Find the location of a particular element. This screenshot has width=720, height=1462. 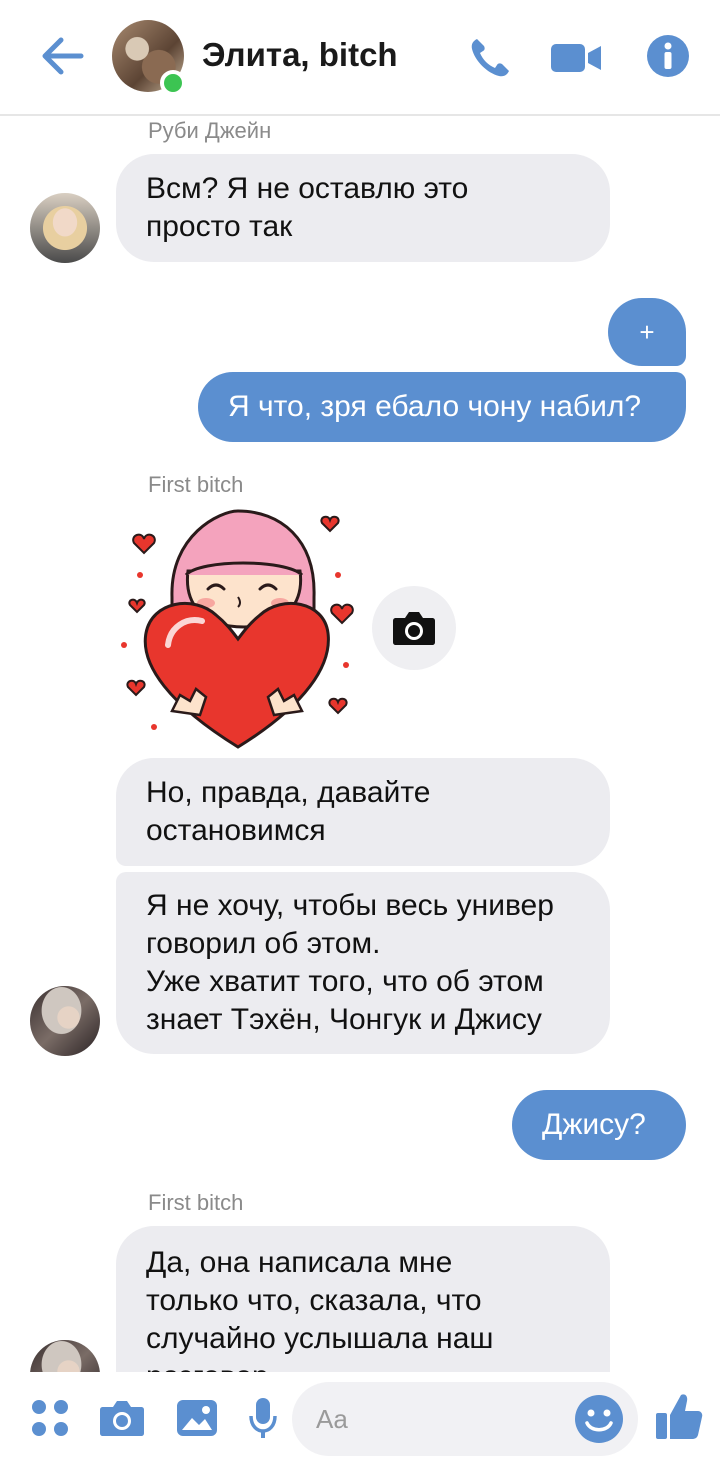

info-icon is located at coordinates (668, 56).